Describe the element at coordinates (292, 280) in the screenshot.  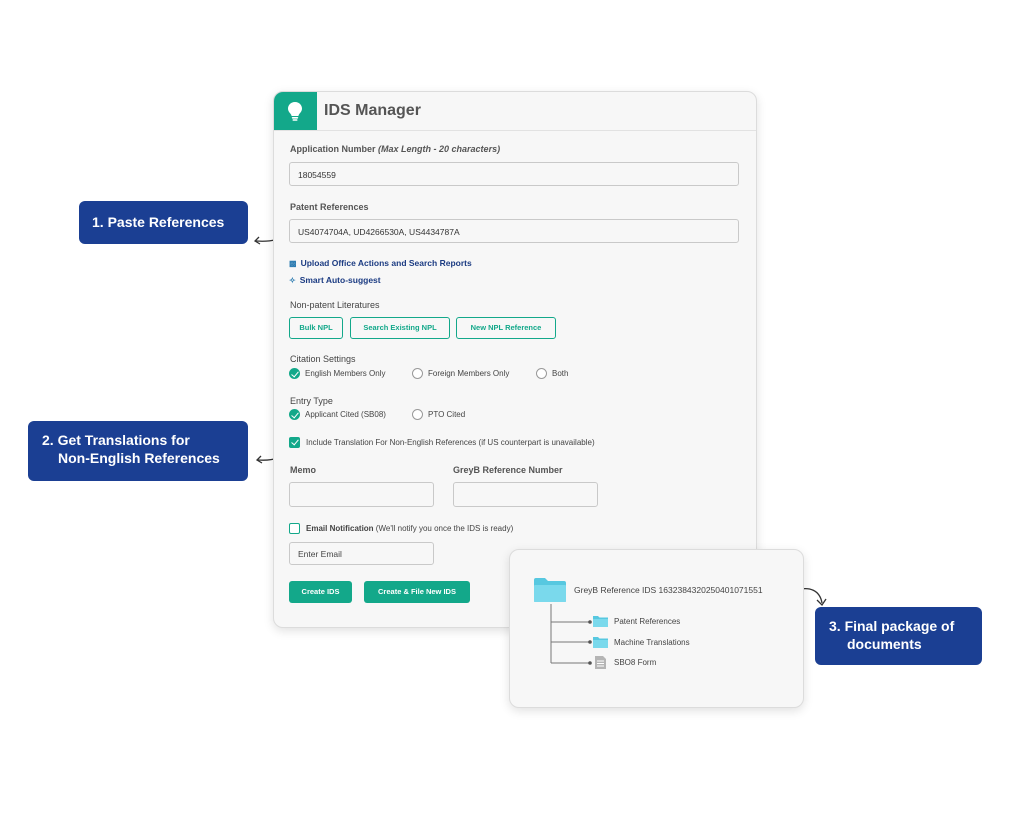
I see `magic-wand-icon: ✧` at that location.